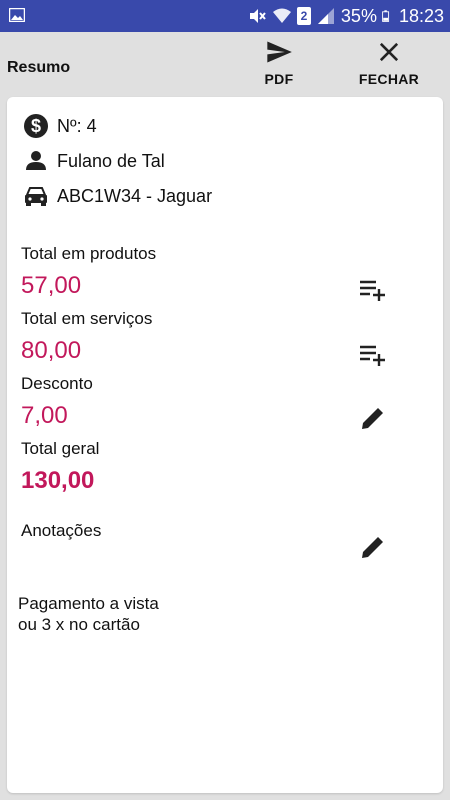 The width and height of the screenshot is (450, 800). What do you see at coordinates (279, 52) in the screenshot?
I see `send-icon` at bounding box center [279, 52].